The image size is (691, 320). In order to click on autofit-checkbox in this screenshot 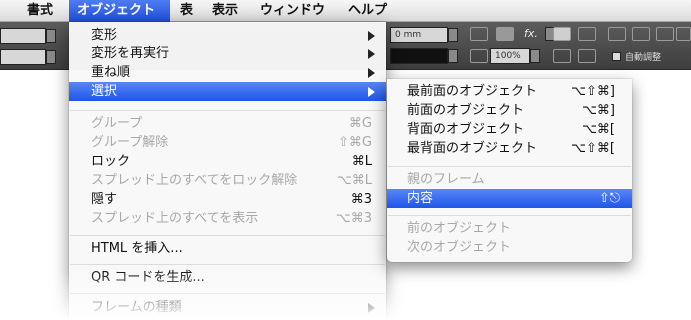, I will do `click(616, 56)`.